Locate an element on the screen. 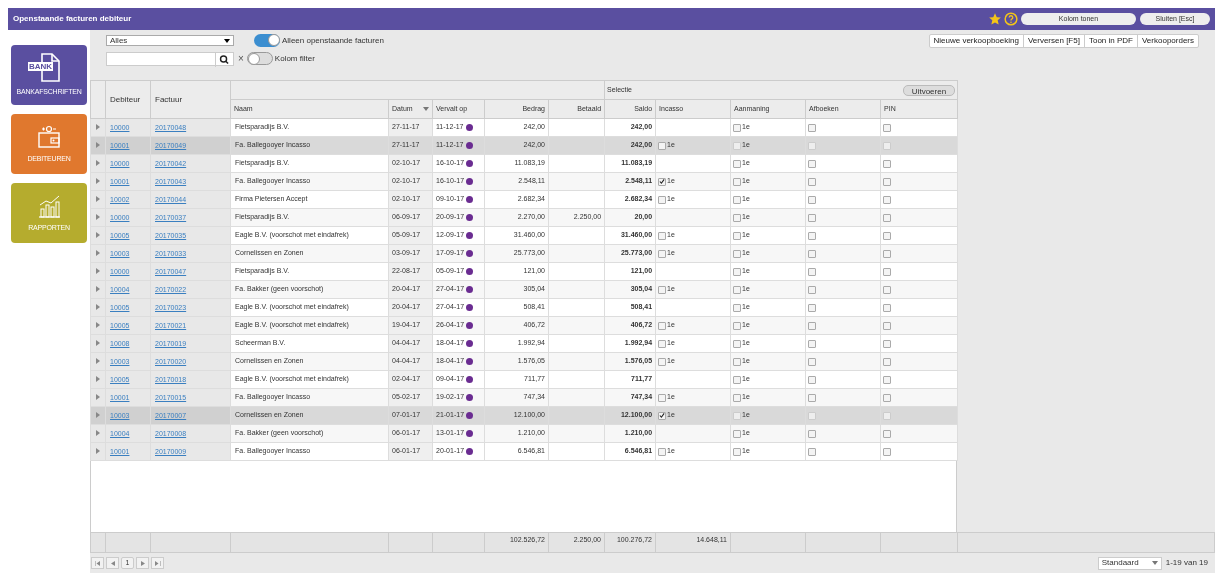  toolbar-button: Nieuwe verkoopboeking is located at coordinates (976, 41).